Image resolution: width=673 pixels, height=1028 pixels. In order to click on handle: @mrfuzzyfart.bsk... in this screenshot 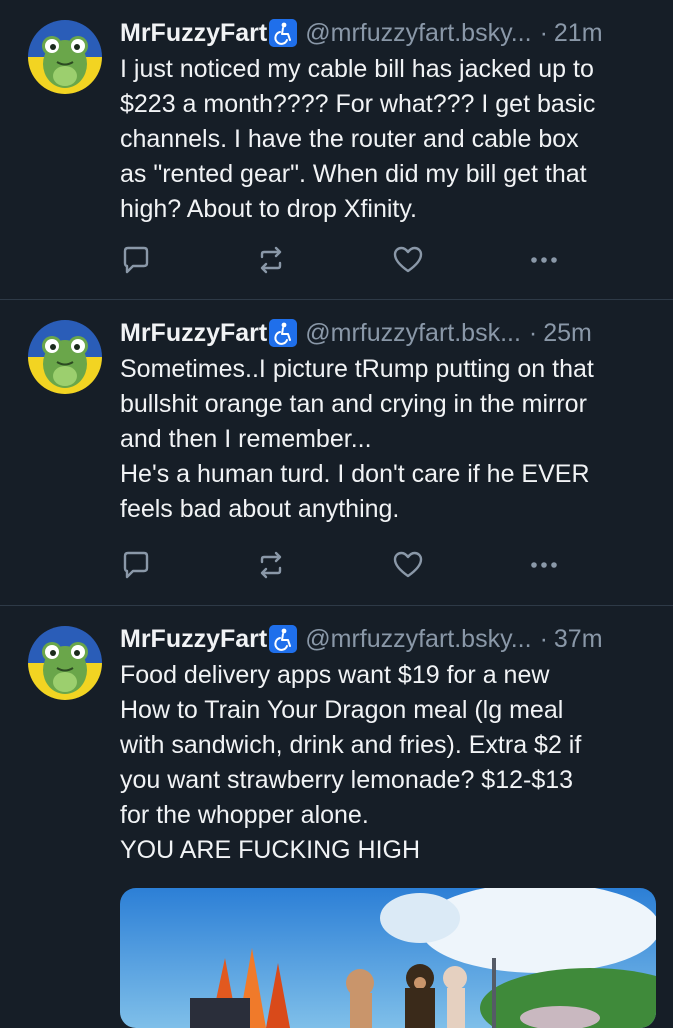, I will do `click(413, 333)`.